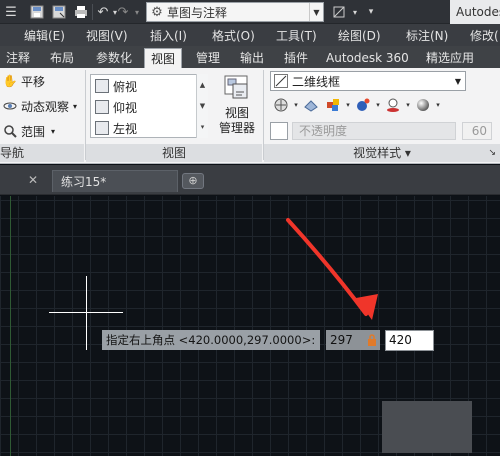  I want to click on app-menu-icon: ☰, so click(11, 12).